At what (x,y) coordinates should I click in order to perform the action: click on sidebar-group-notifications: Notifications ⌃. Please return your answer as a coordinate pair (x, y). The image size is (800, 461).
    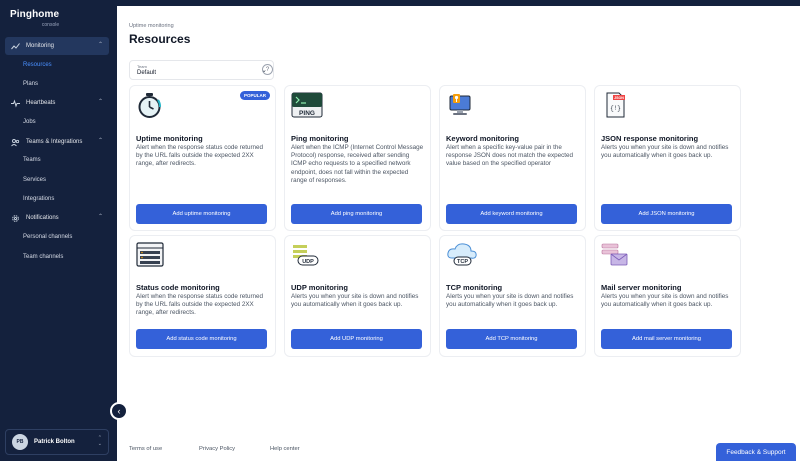
    Looking at the image, I should click on (57, 218).